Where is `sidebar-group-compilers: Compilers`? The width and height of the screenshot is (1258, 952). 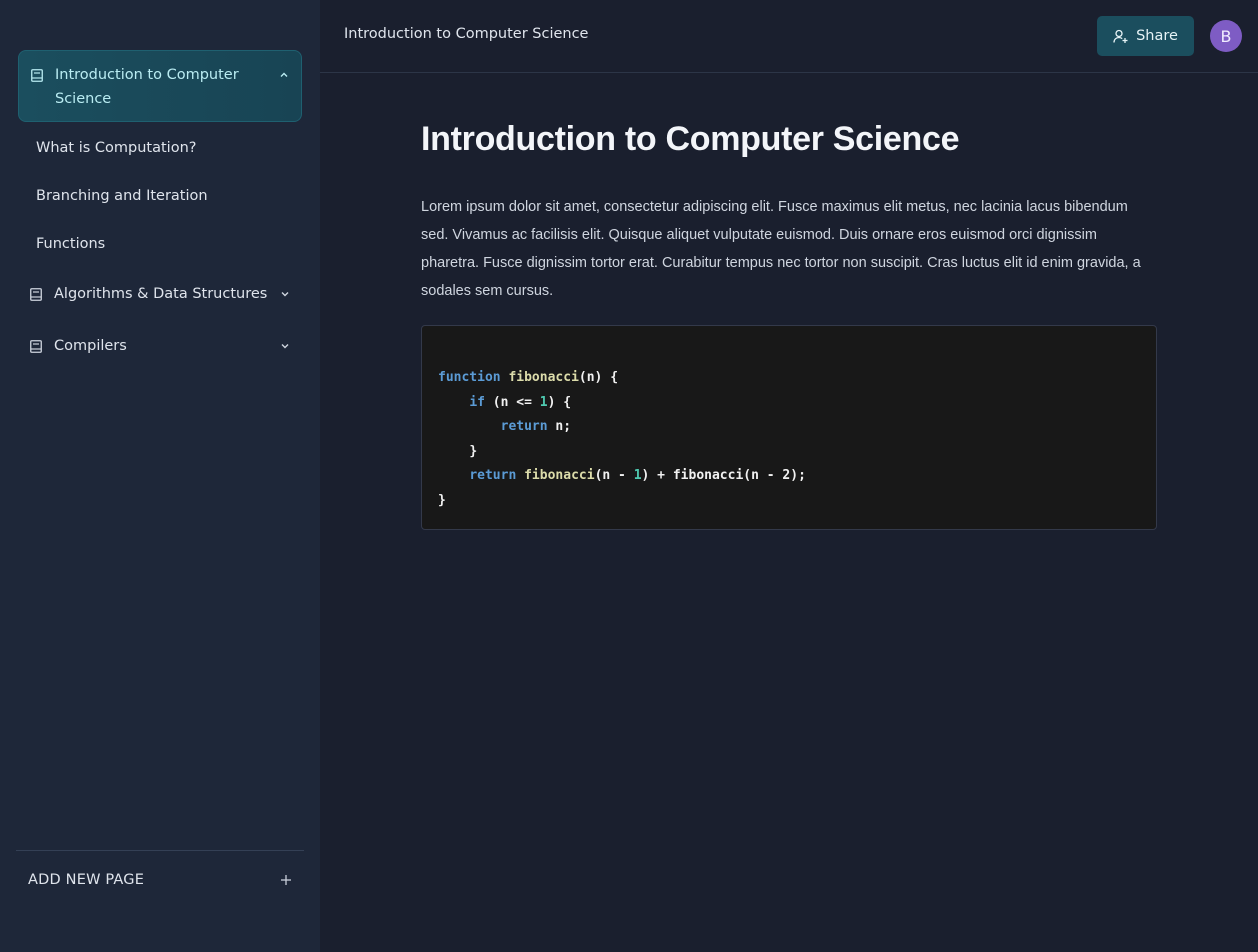 sidebar-group-compilers: Compilers is located at coordinates (160, 346).